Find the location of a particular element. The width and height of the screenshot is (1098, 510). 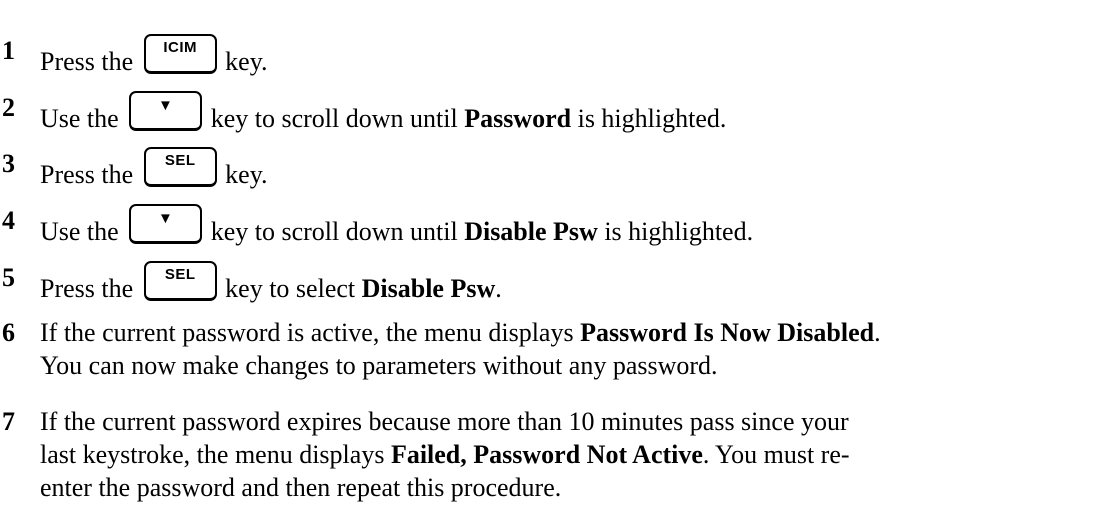

icim-key-icon: ICIM is located at coordinates (180, 54).